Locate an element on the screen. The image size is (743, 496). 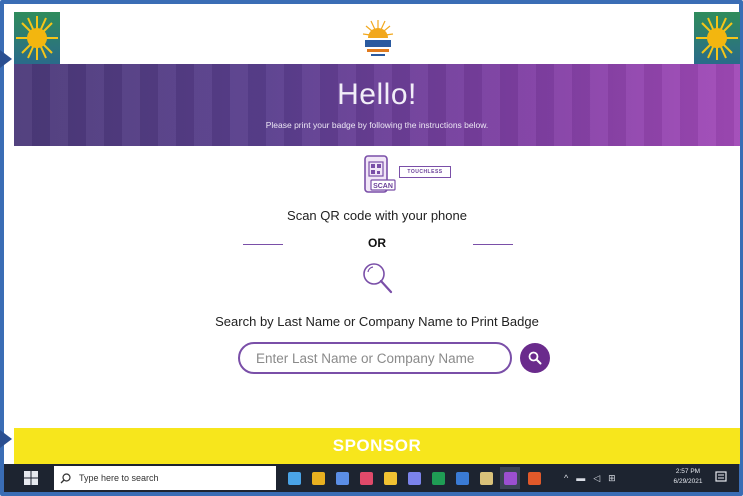
event-sun-logo-icon is located at coordinates (378, 38).